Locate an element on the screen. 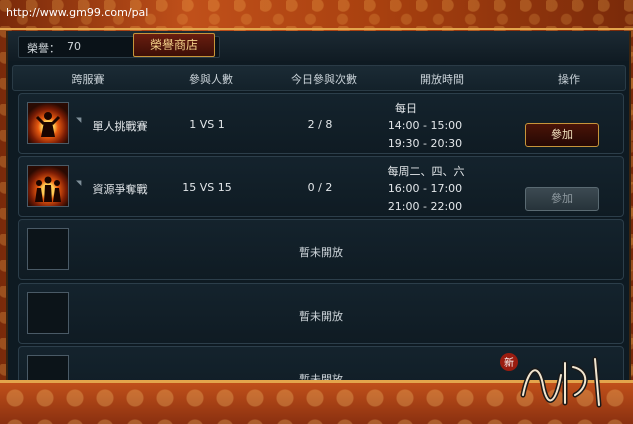 The width and height of the screenshot is (633, 424). event-schedule-slot: 21:00 - 22:00 is located at coordinates (425, 206).